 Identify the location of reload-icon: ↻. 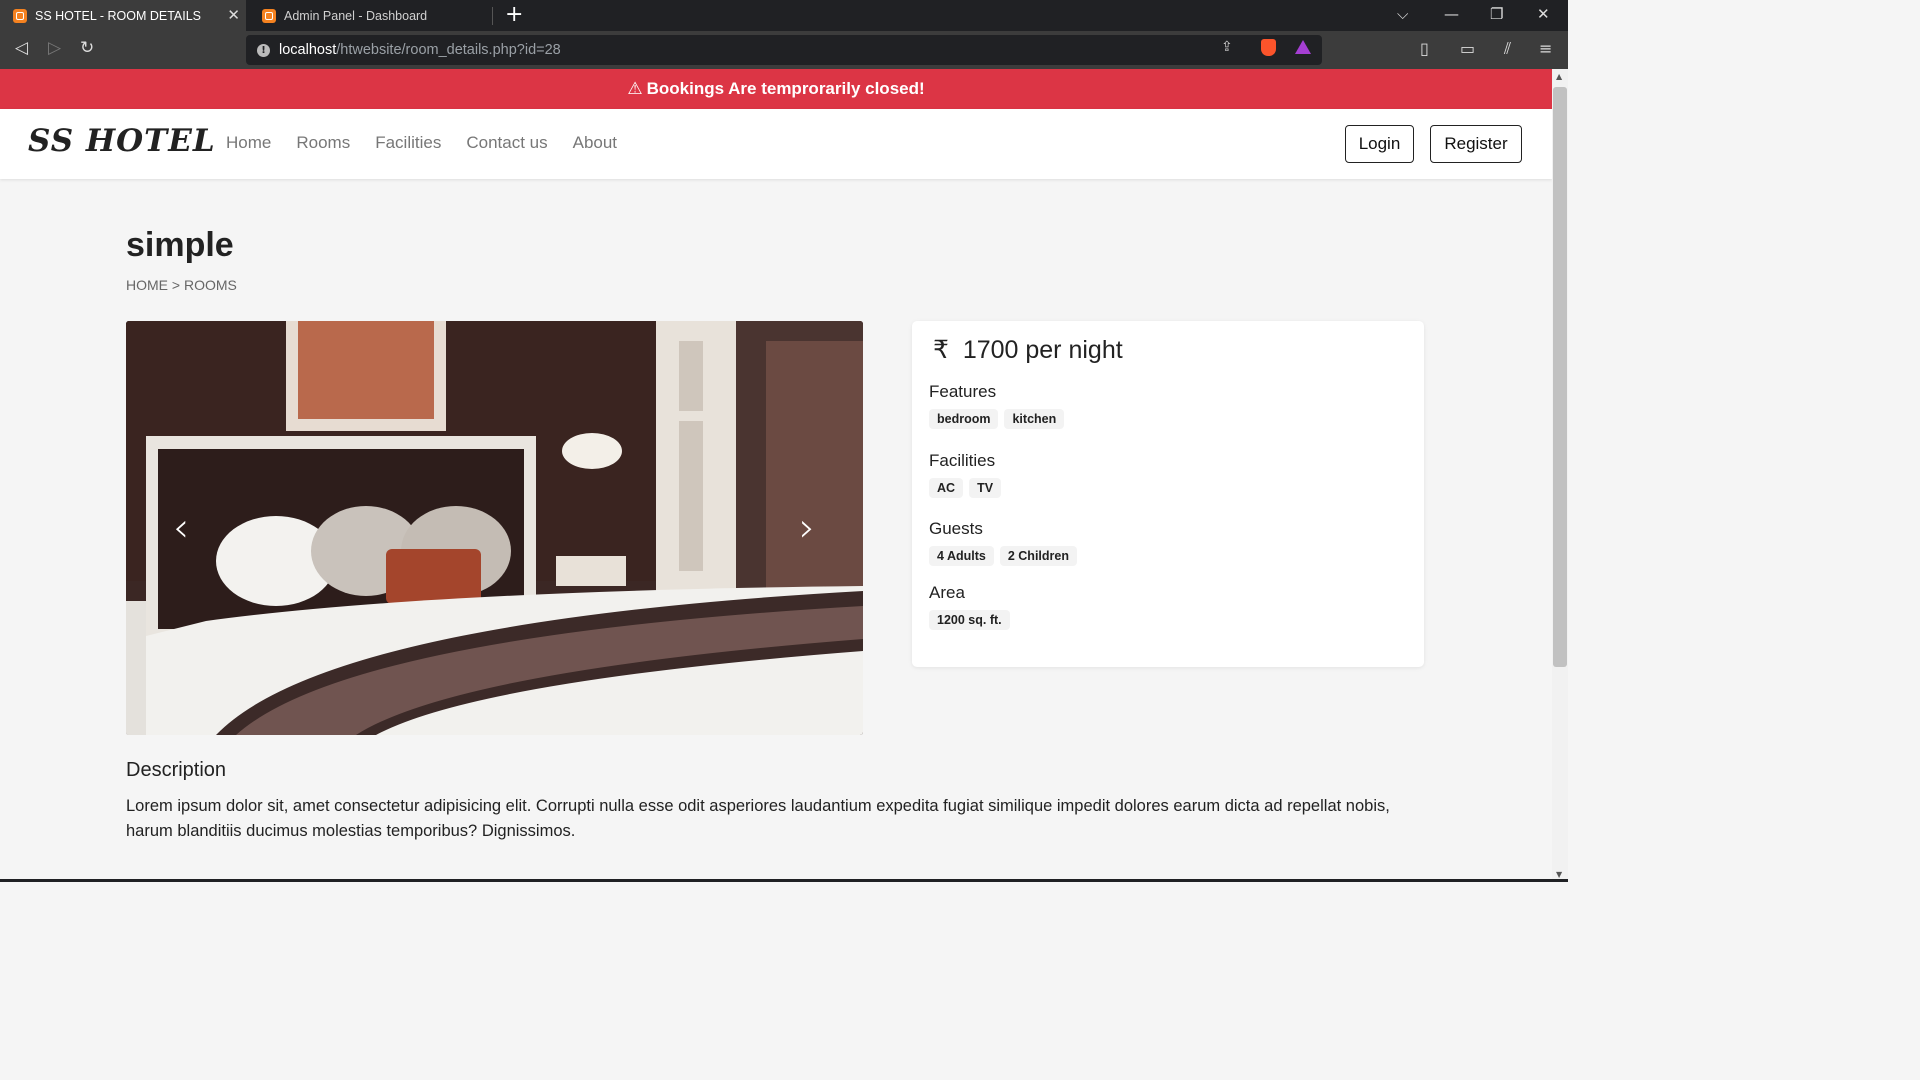
(87, 48).